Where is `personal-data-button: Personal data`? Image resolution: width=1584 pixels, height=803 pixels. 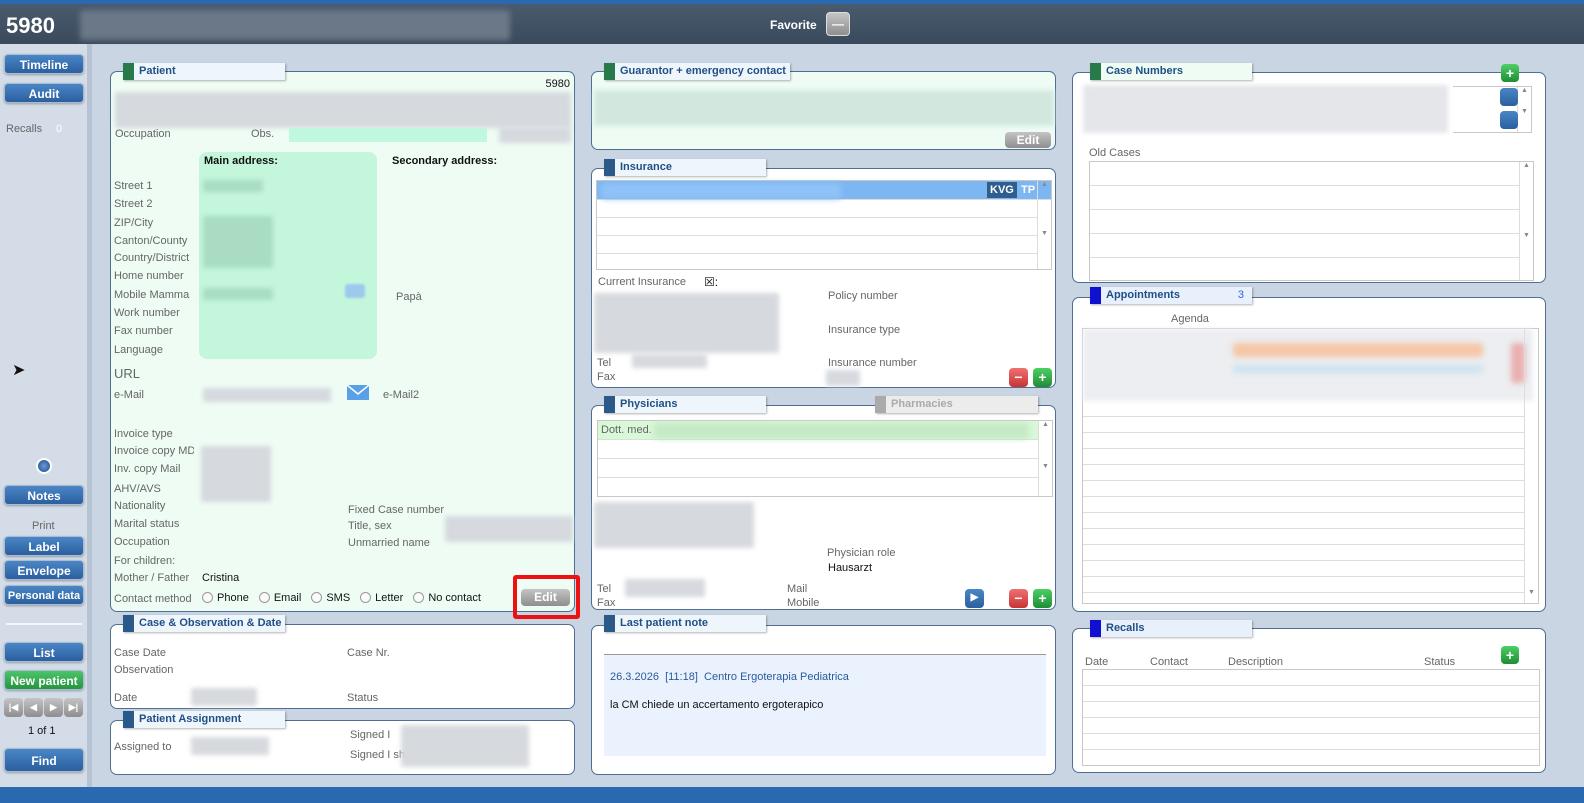
personal-data-button: Personal data is located at coordinates (44, 595).